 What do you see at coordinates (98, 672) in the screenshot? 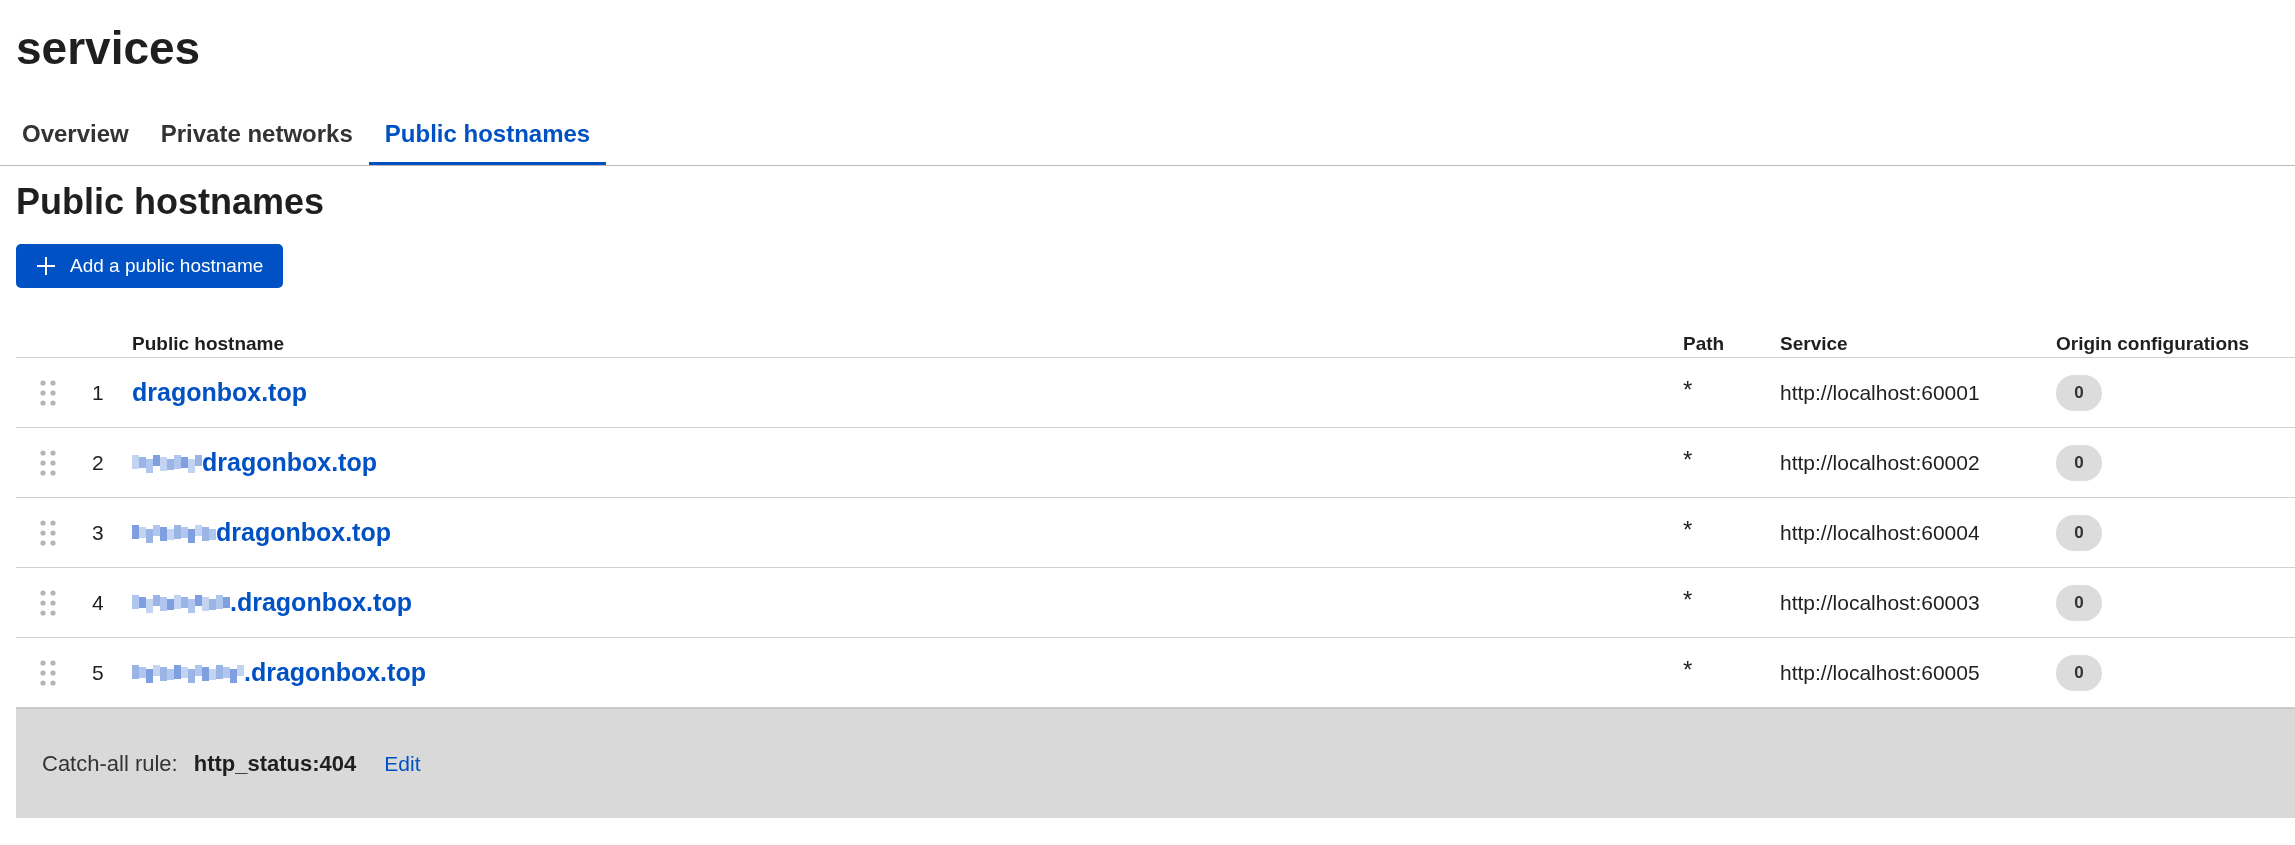
I see `row-number: 5` at bounding box center [98, 672].